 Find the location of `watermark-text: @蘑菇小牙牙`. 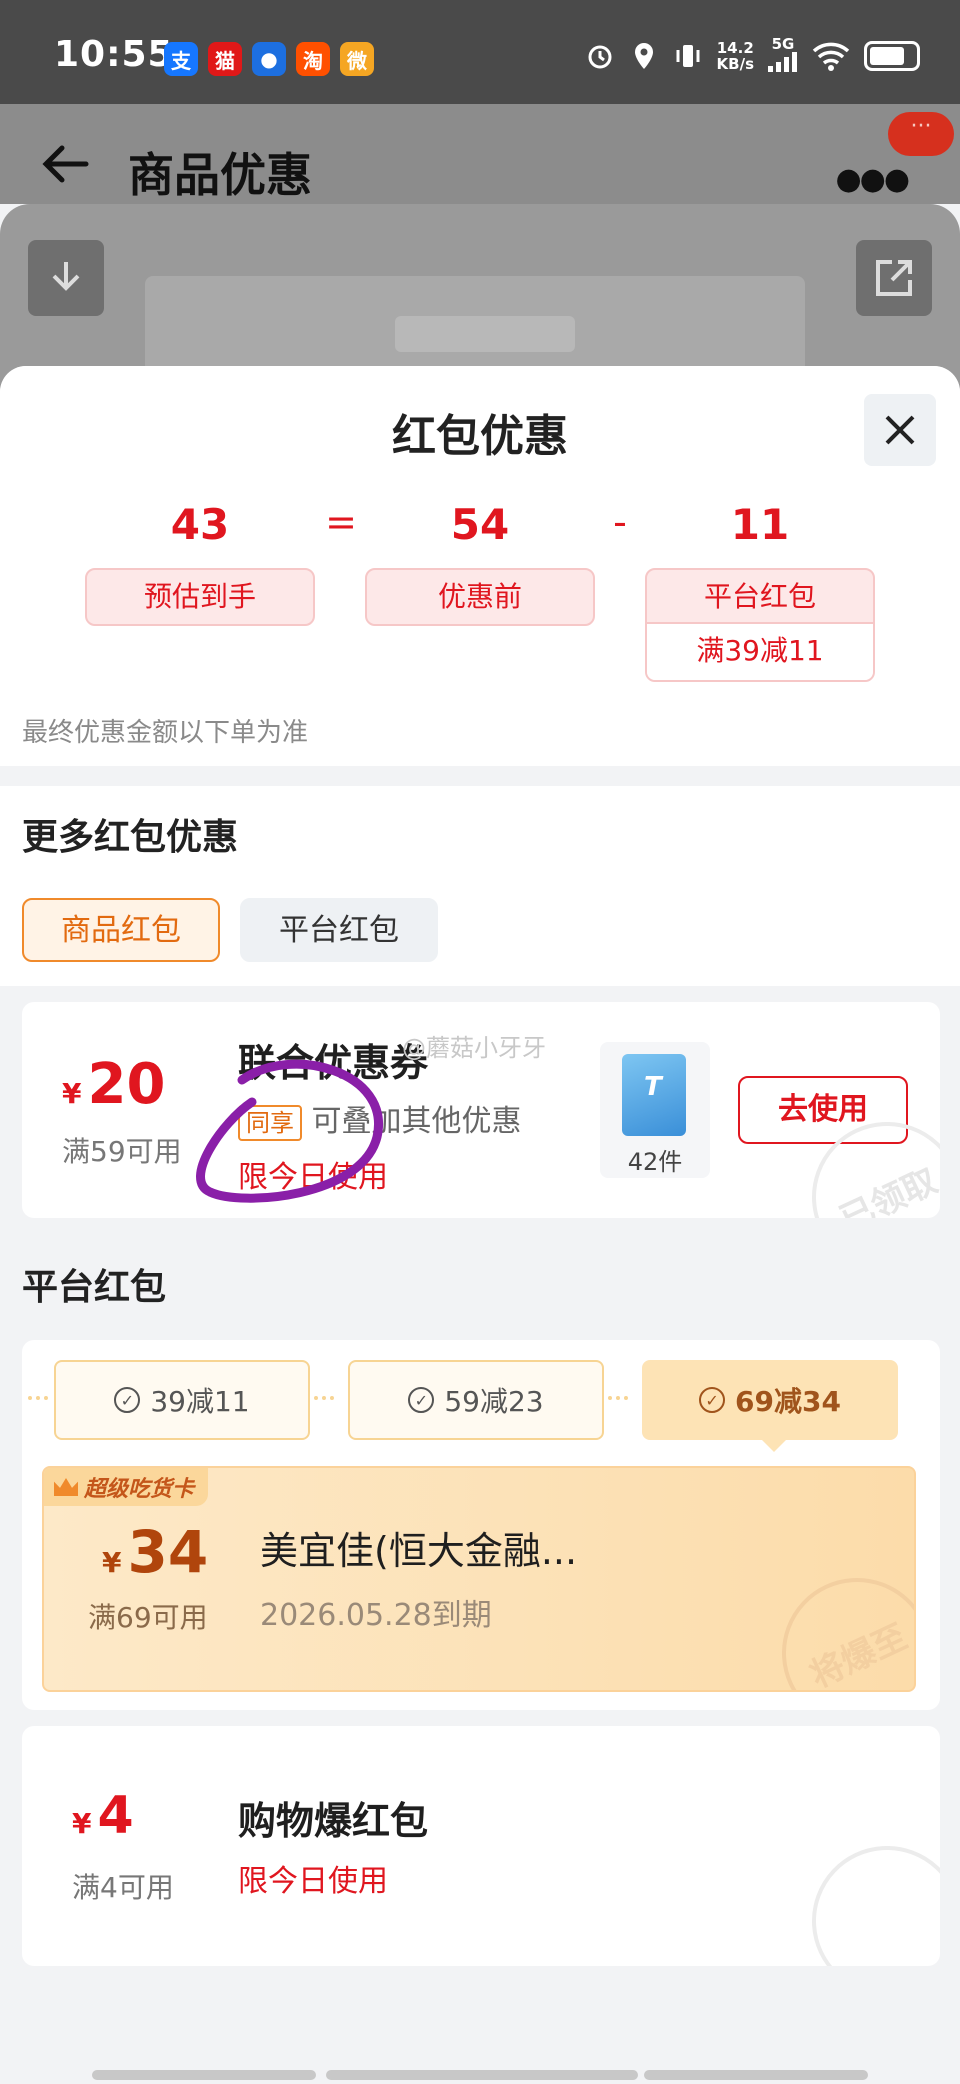

watermark-text: @蘑菇小牙牙 is located at coordinates (474, 1048).